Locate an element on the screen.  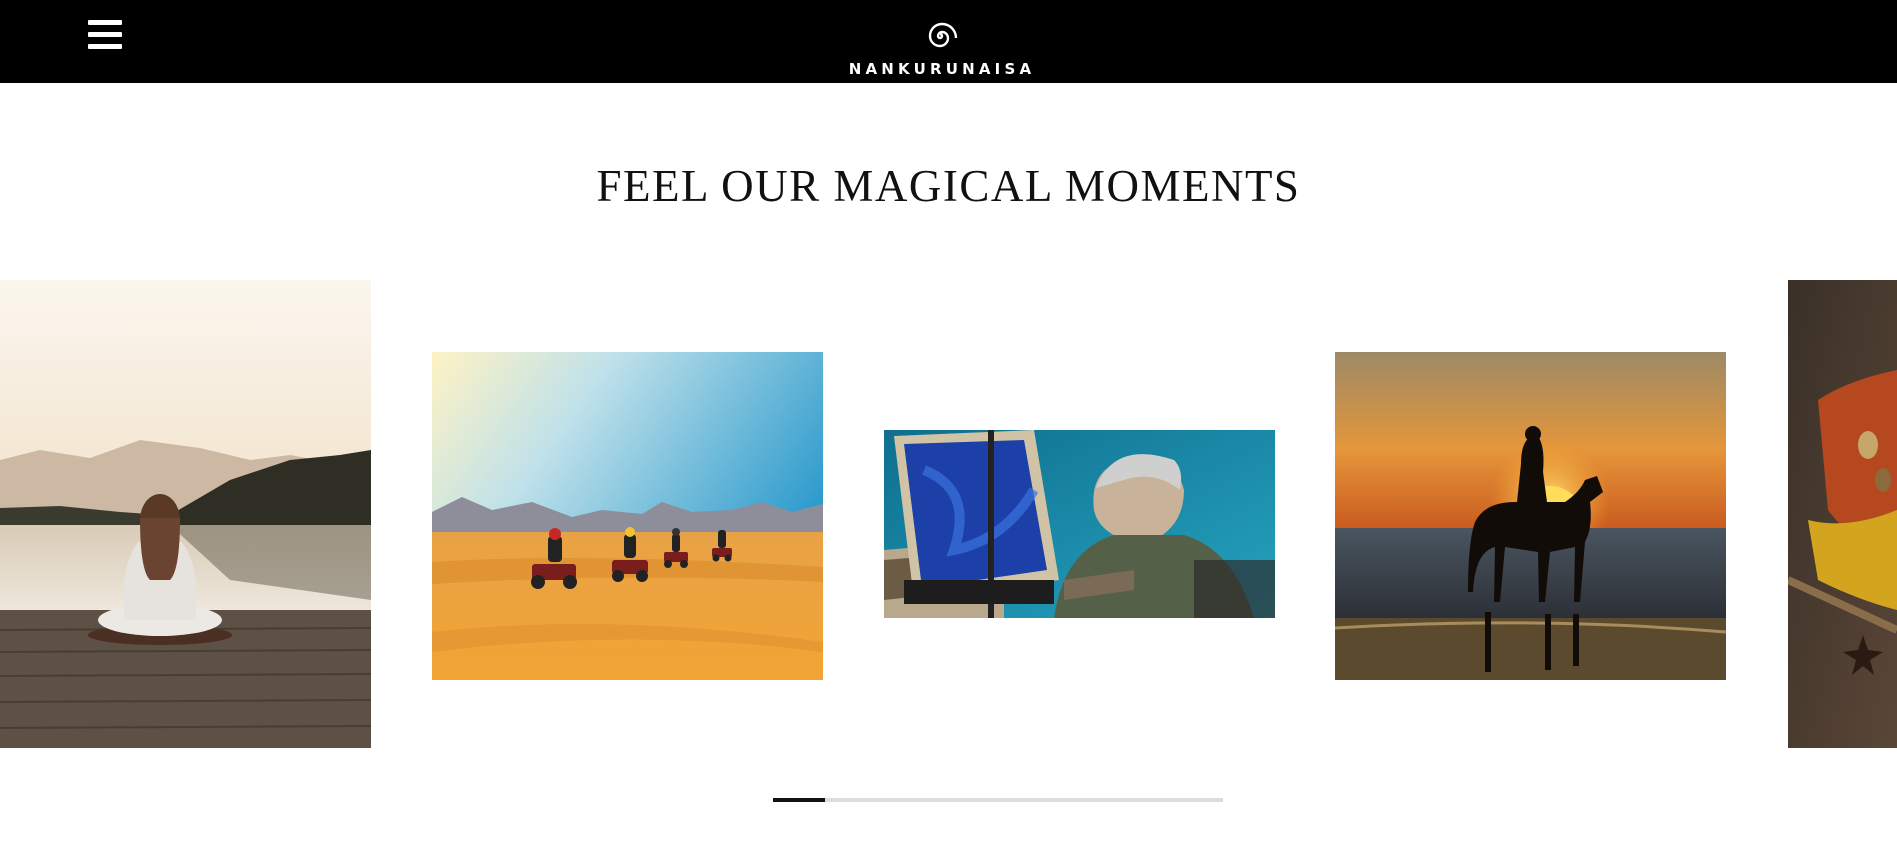
carousel-progress-bar is located at coordinates (998, 800).